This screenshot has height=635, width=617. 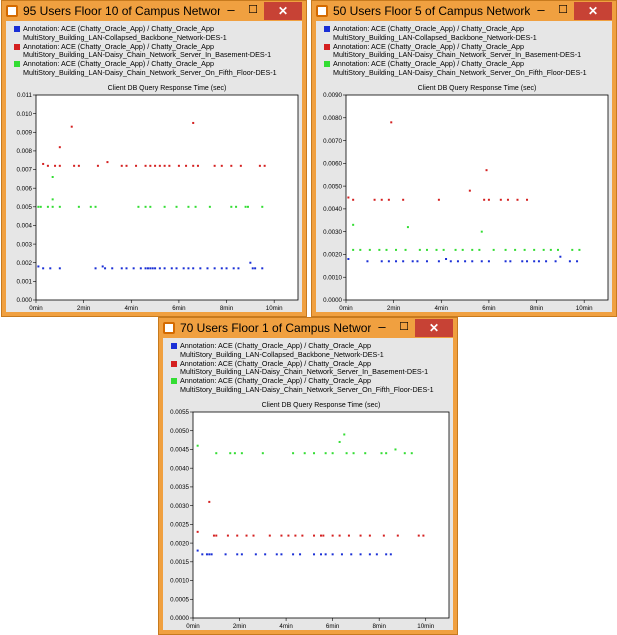 I want to click on y-tick-label: 0.004, so click(x=25, y=226).